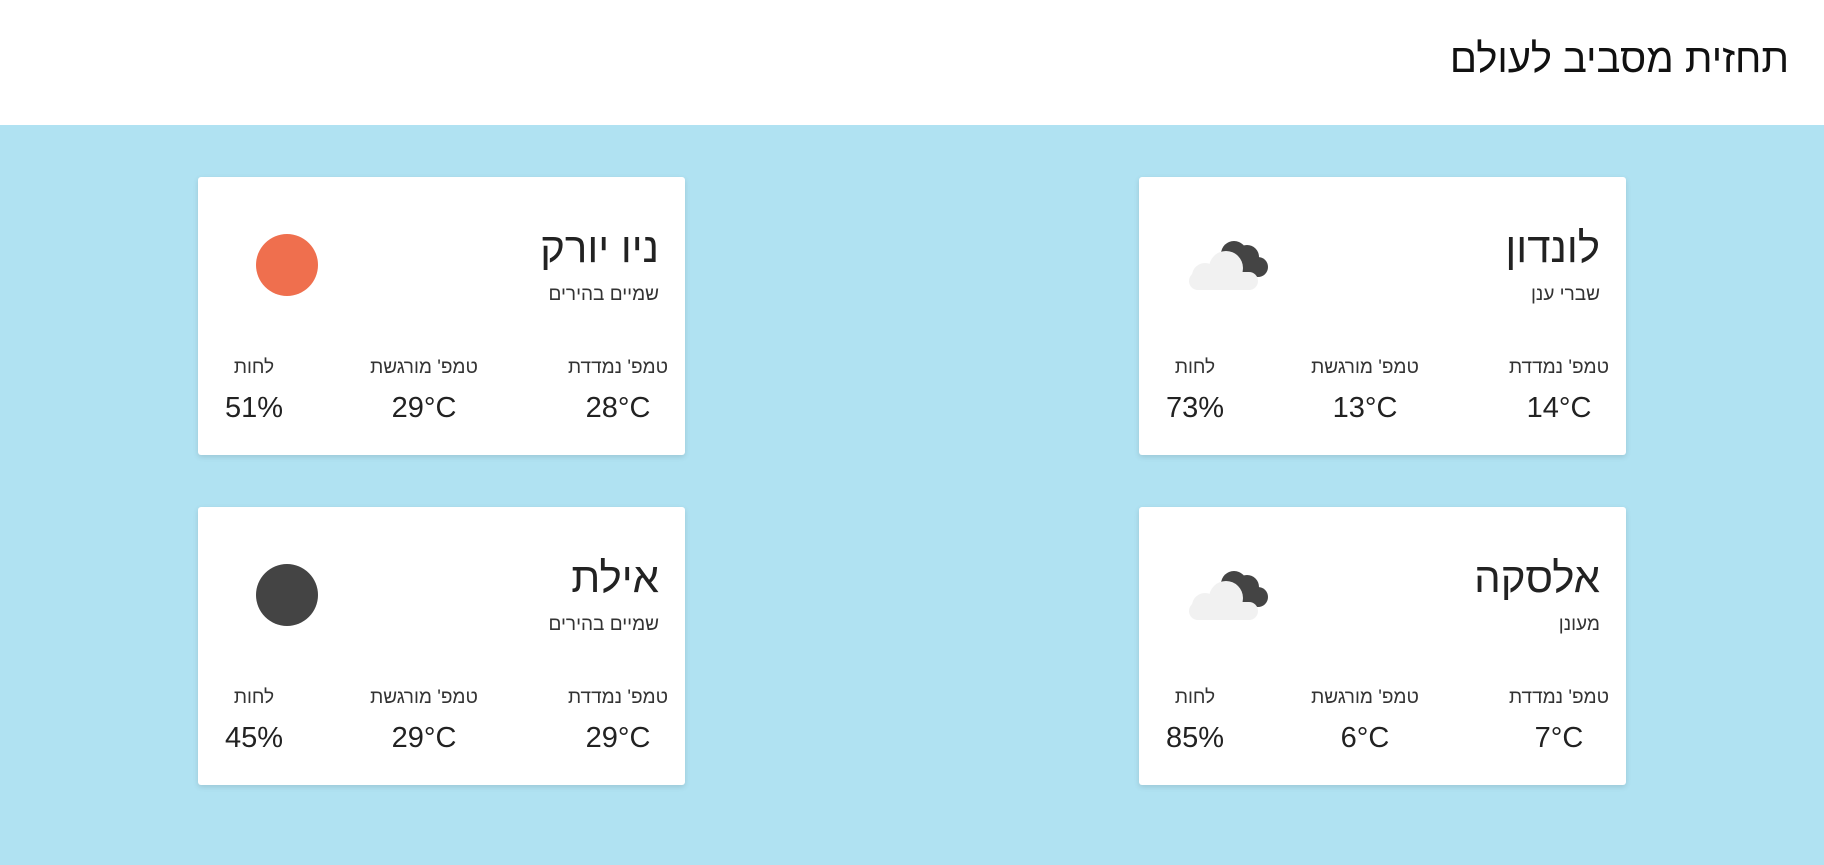 The image size is (1824, 865). Describe the element at coordinates (1559, 721) in the screenshot. I see `stat-measured-temp: טמפ' נמדדת 7°C` at that location.